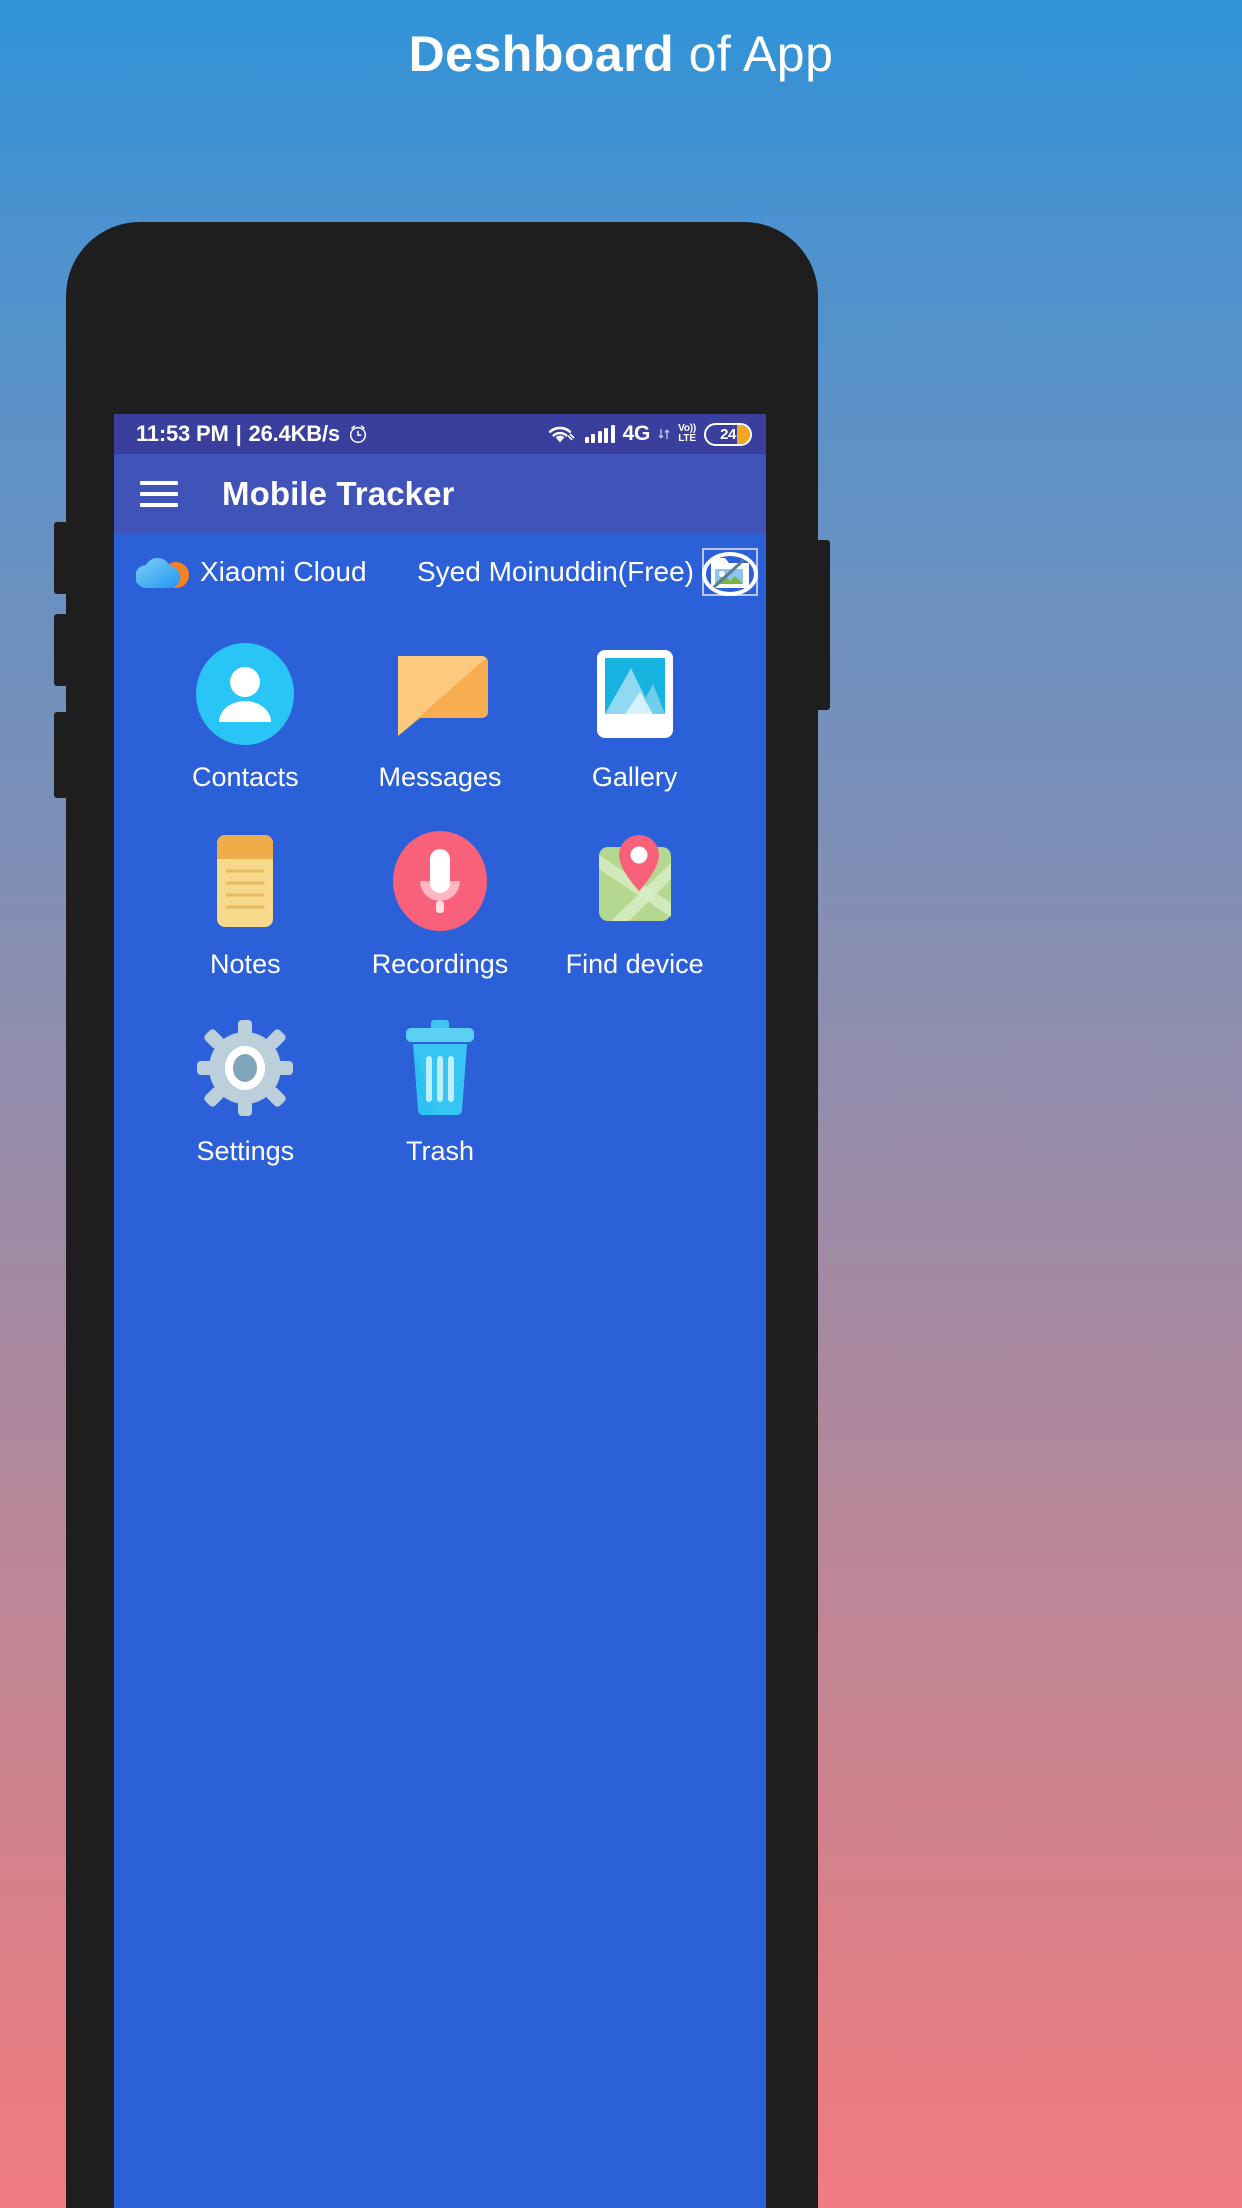 This screenshot has width=1242, height=2208. What do you see at coordinates (245, 694) in the screenshot?
I see `contacts-icon` at bounding box center [245, 694].